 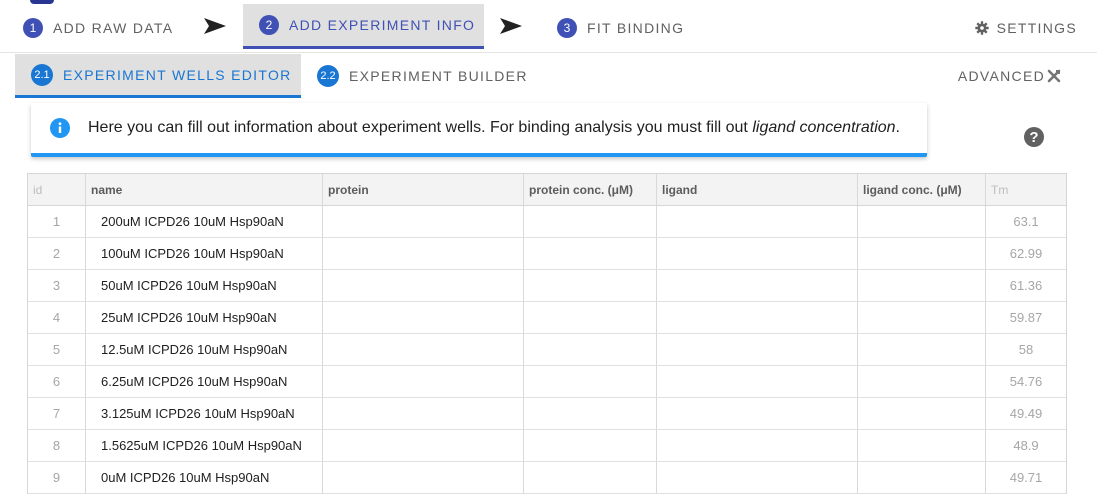 I want to click on tab-label: EXPERIMENT WELLS EDITOR, so click(x=177, y=74).